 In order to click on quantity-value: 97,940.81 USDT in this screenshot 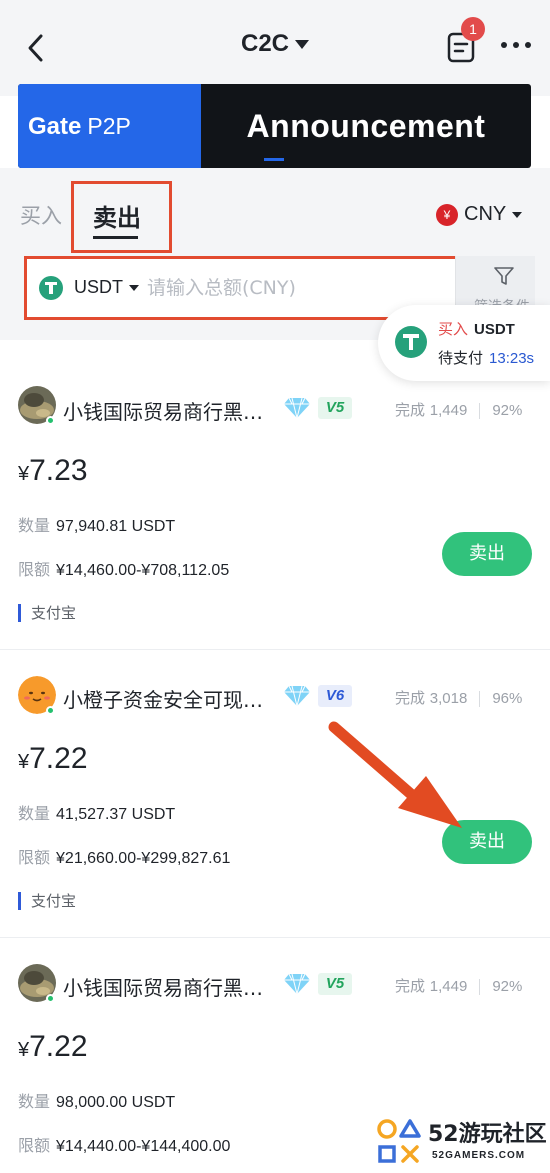, I will do `click(116, 526)`.